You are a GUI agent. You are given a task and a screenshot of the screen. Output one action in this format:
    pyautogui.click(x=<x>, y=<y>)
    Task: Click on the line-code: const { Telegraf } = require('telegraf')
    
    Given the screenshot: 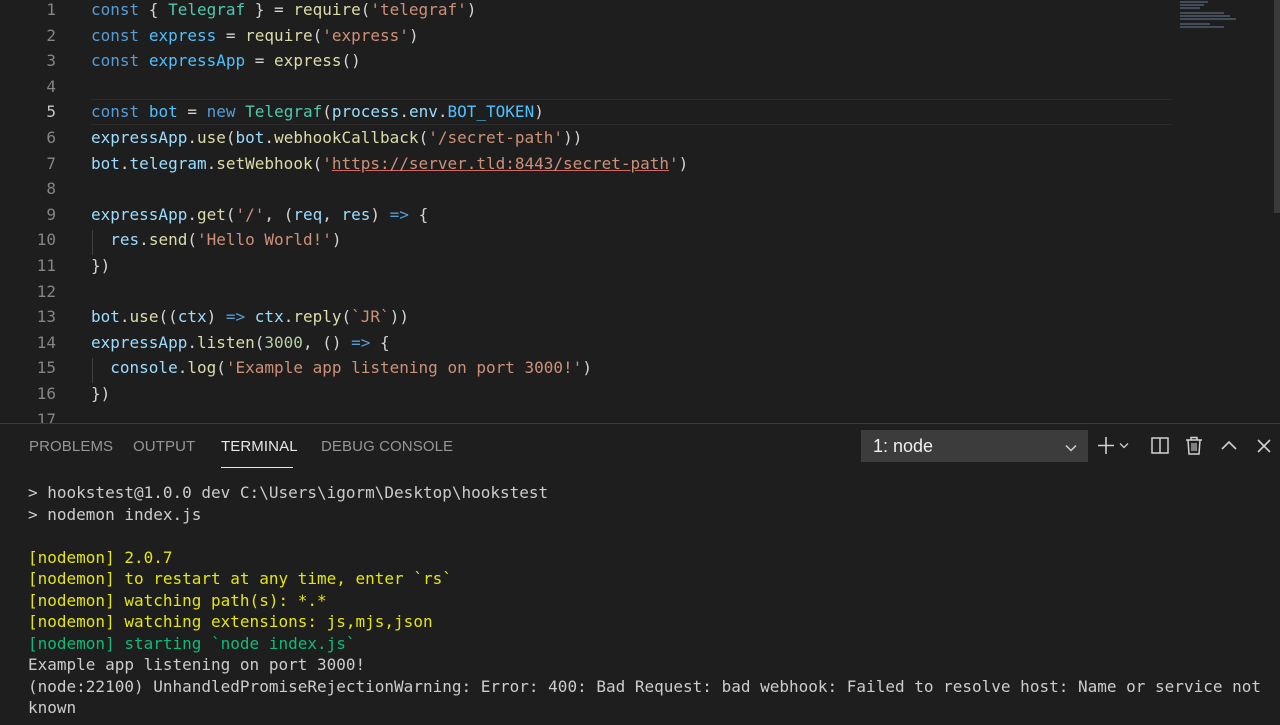 What is the action you would take?
    pyautogui.click(x=283, y=11)
    